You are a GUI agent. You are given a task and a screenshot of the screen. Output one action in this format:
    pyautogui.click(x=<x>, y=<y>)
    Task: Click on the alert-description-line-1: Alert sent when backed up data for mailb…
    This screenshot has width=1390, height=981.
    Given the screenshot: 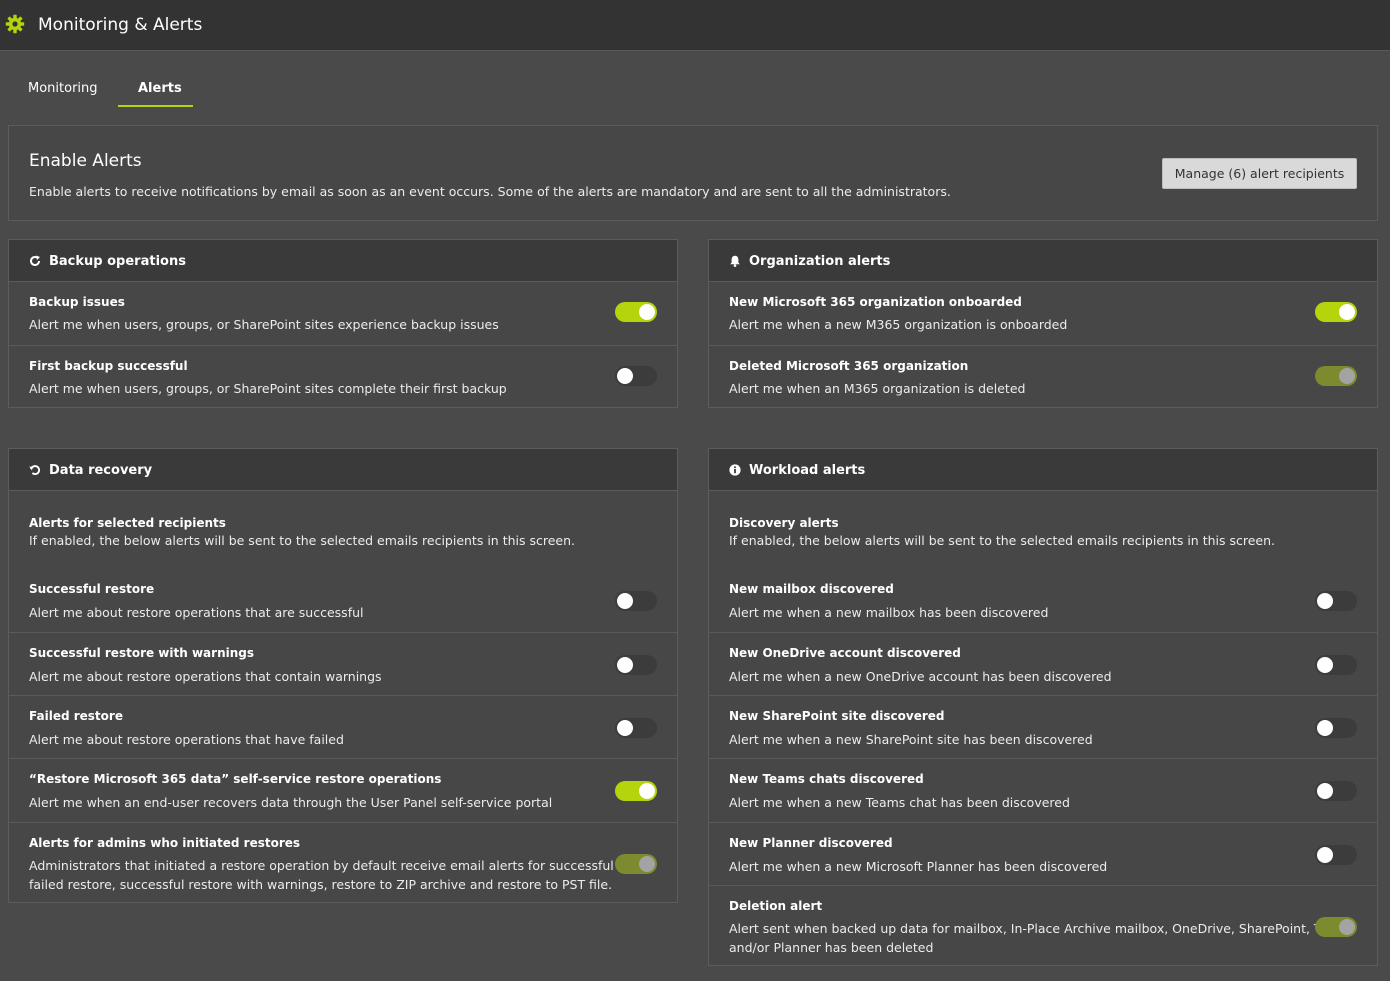 What is the action you would take?
    pyautogui.click(x=1041, y=928)
    